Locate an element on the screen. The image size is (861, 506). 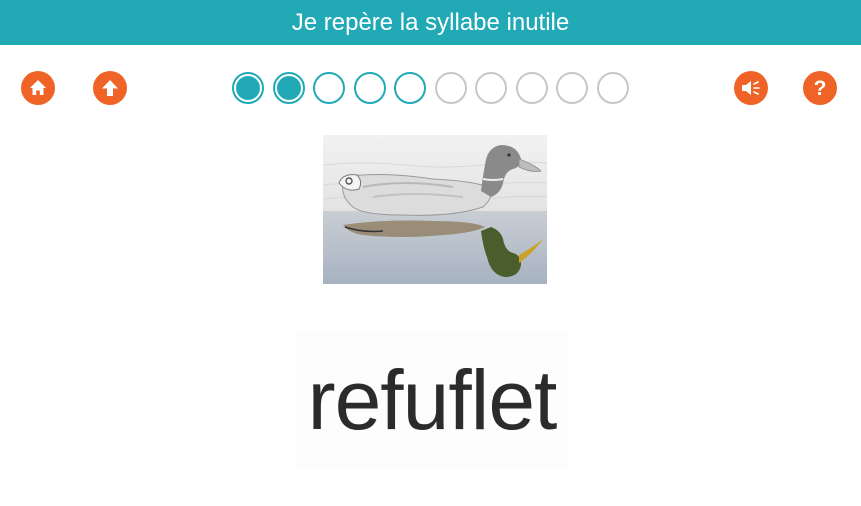
listen-button is located at coordinates (751, 88).